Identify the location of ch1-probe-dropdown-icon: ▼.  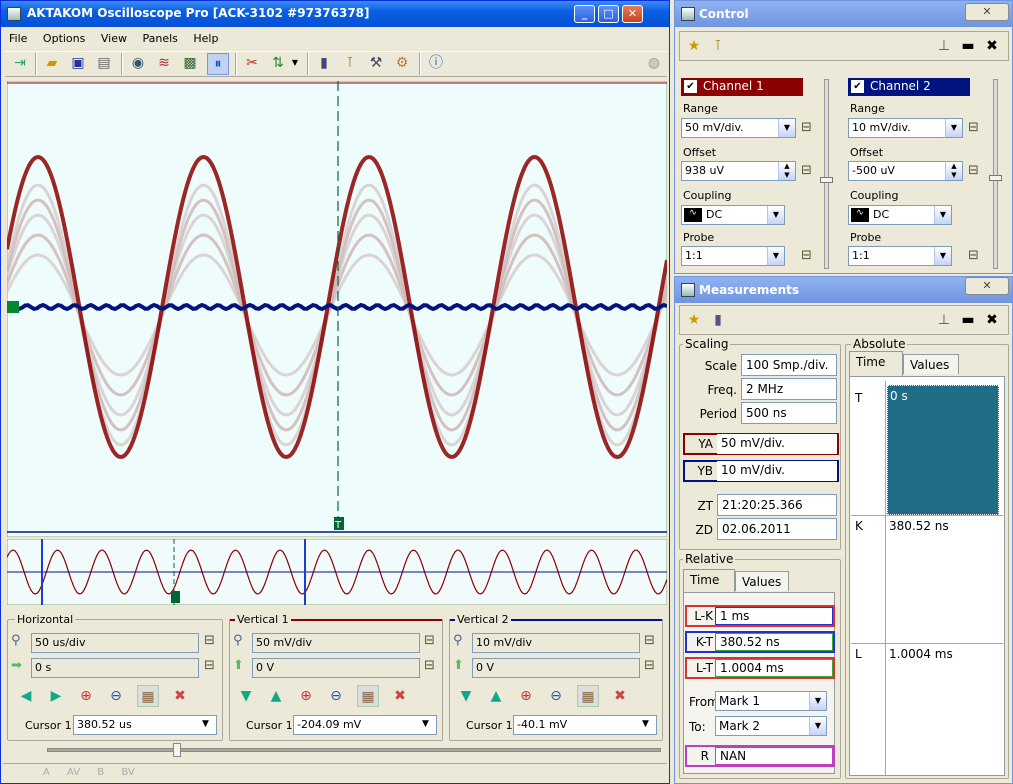
(775, 256).